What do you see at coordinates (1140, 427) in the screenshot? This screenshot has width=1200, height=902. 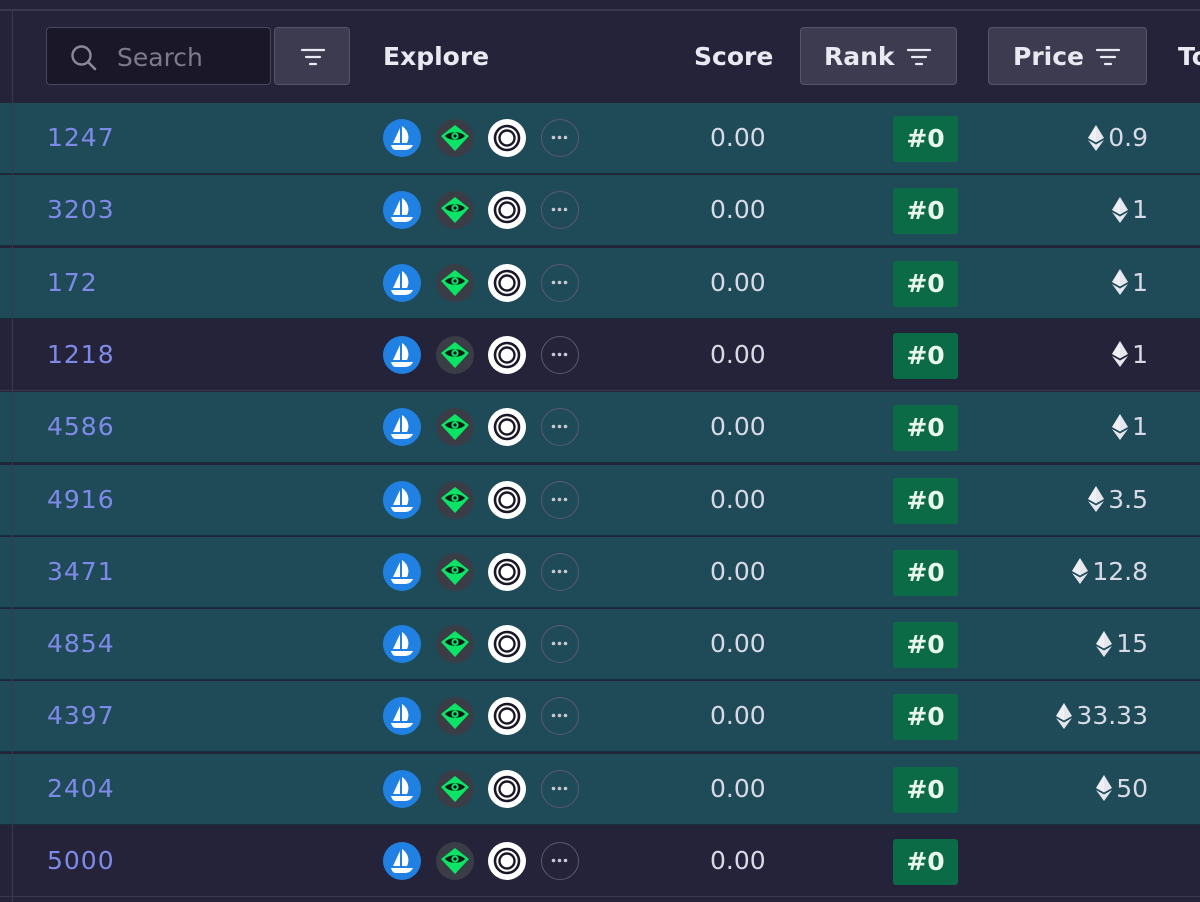 I see `price-value: 1` at bounding box center [1140, 427].